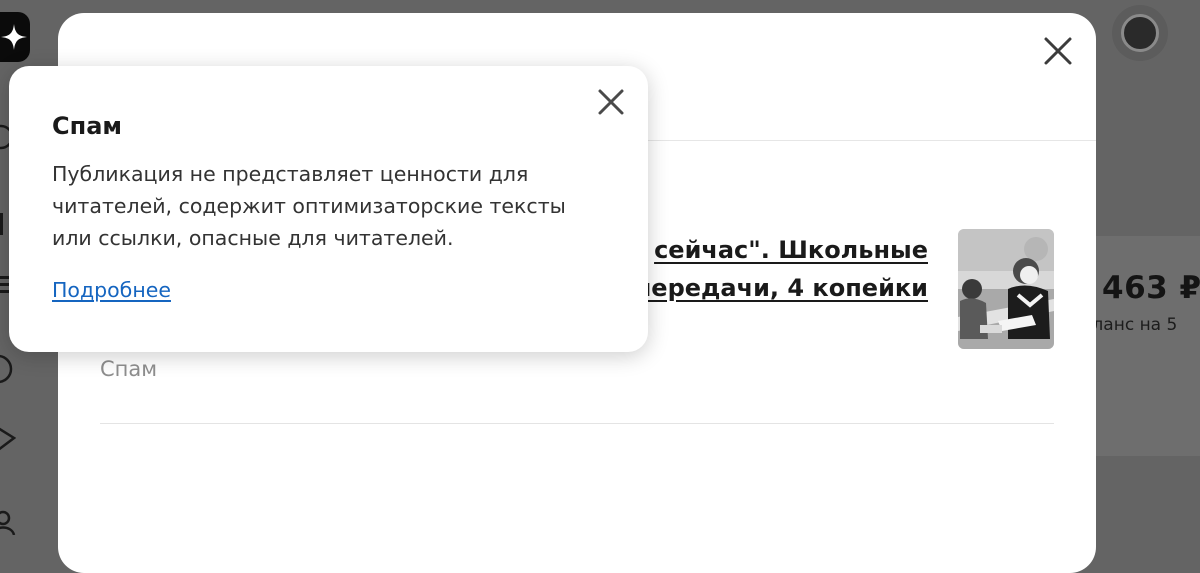  What do you see at coordinates (87, 126) in the screenshot?
I see `popover-title: Спам` at bounding box center [87, 126].